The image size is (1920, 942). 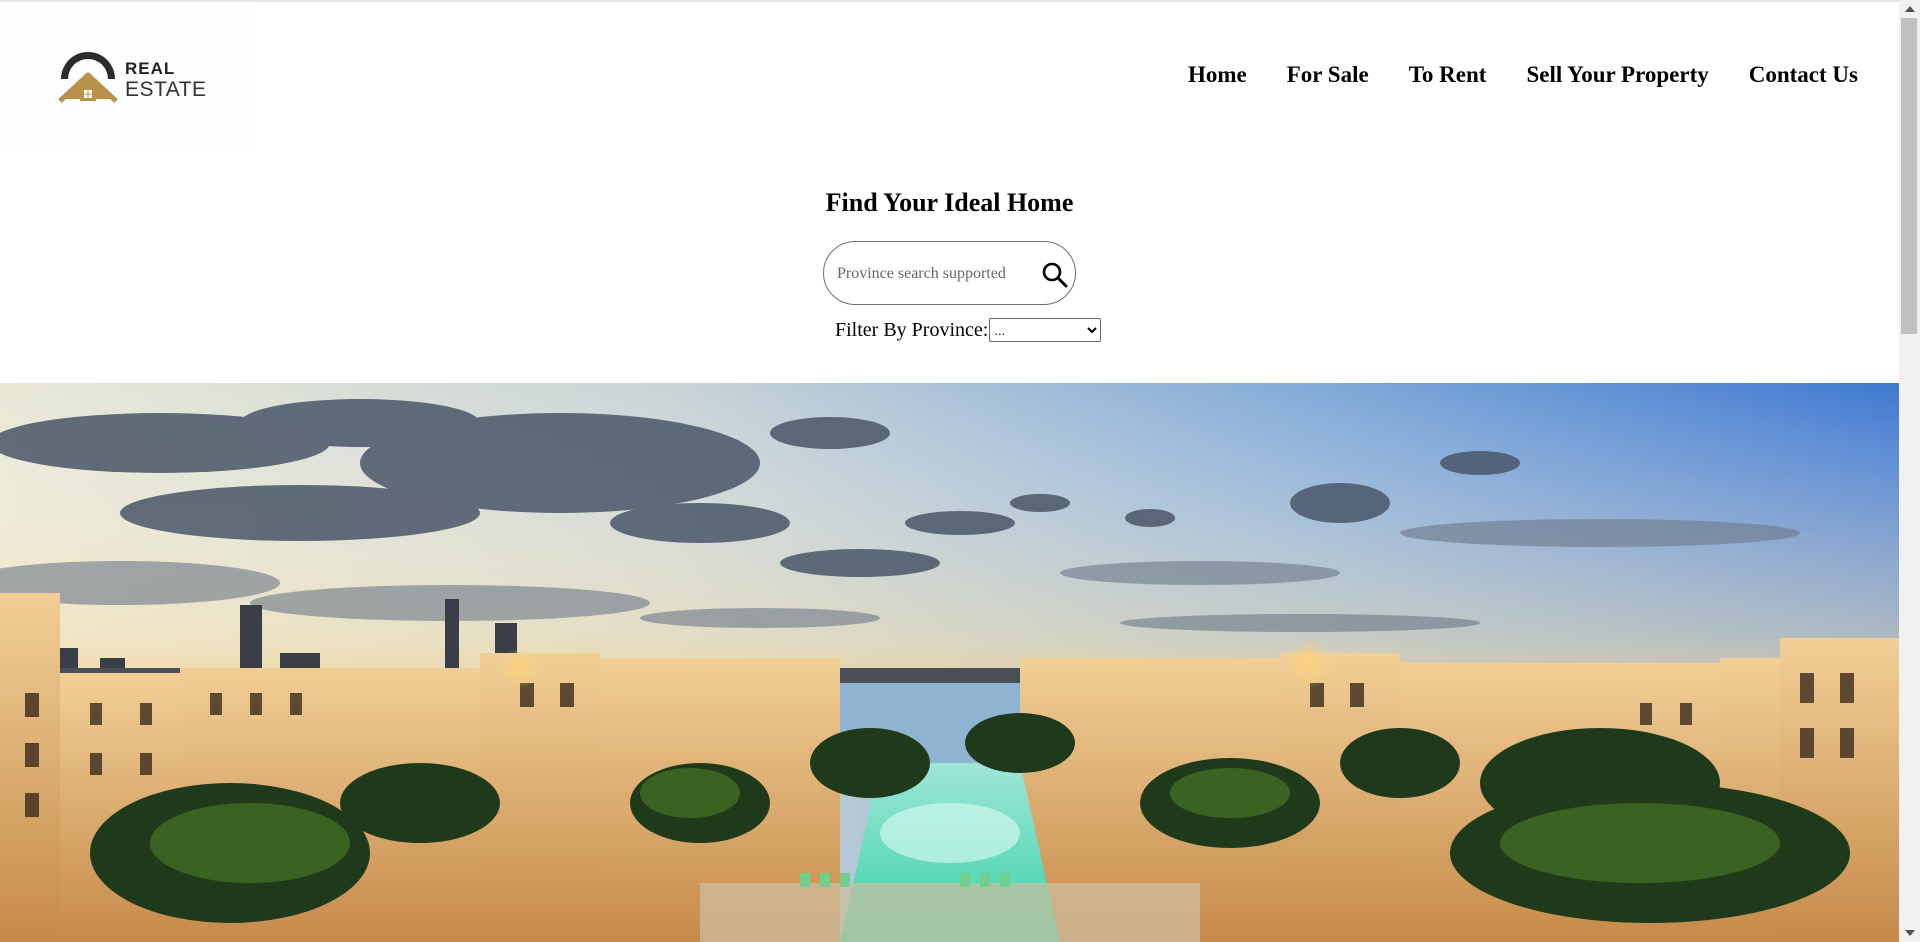 What do you see at coordinates (932, 274) in the screenshot?
I see `search-input` at bounding box center [932, 274].